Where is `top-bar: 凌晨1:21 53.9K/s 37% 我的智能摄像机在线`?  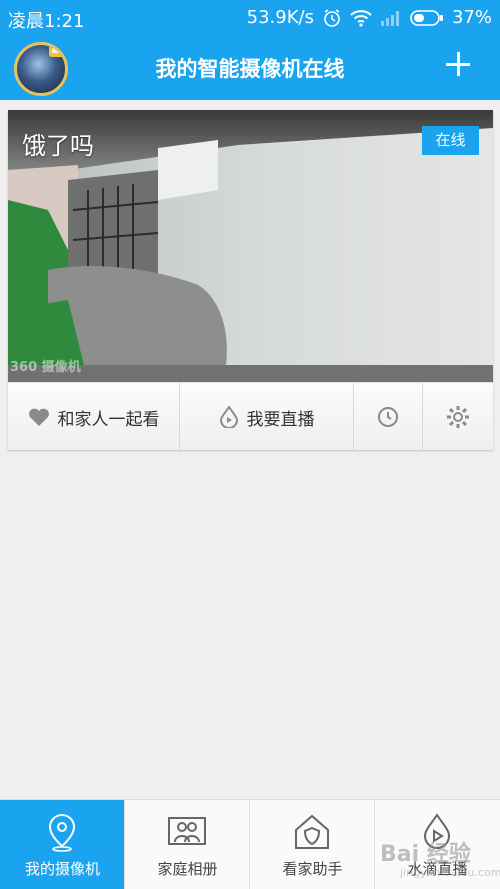
top-bar: 凌晨1:21 53.9K/s 37% 我的智能摄像机在线 is located at coordinates (250, 50).